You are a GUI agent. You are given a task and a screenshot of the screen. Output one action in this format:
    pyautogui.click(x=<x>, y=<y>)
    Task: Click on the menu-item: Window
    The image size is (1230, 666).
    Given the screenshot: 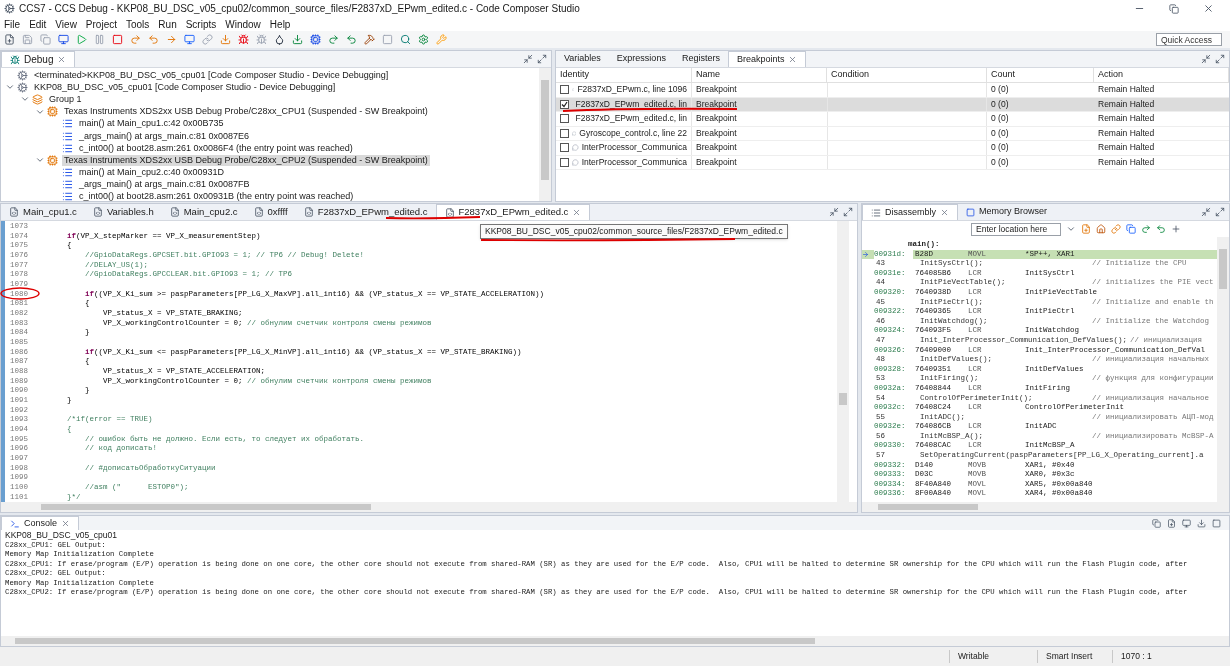 What is the action you would take?
    pyautogui.click(x=243, y=24)
    